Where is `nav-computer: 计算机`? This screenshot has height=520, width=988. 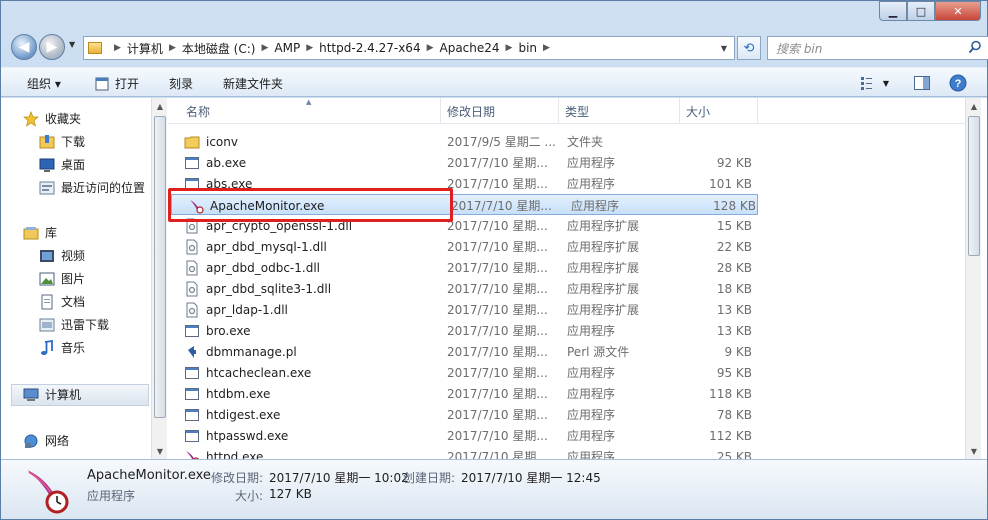
nav-computer: 计算机 is located at coordinates (52, 394).